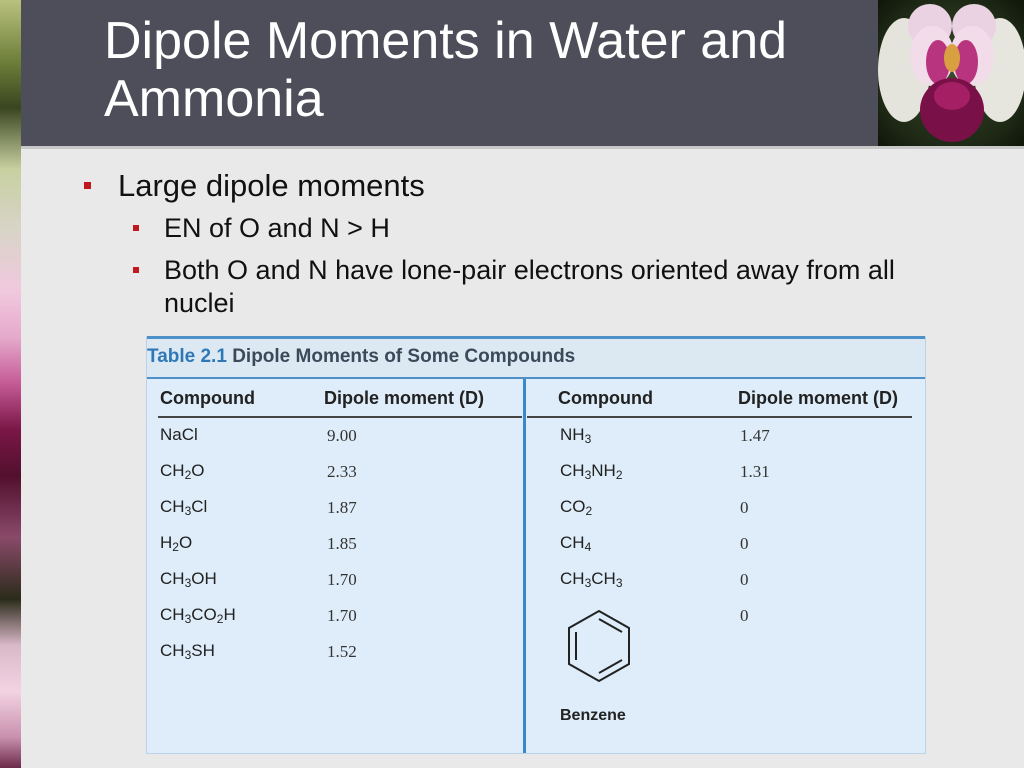  I want to click on right-compound-cell: NH3, so click(576, 435).